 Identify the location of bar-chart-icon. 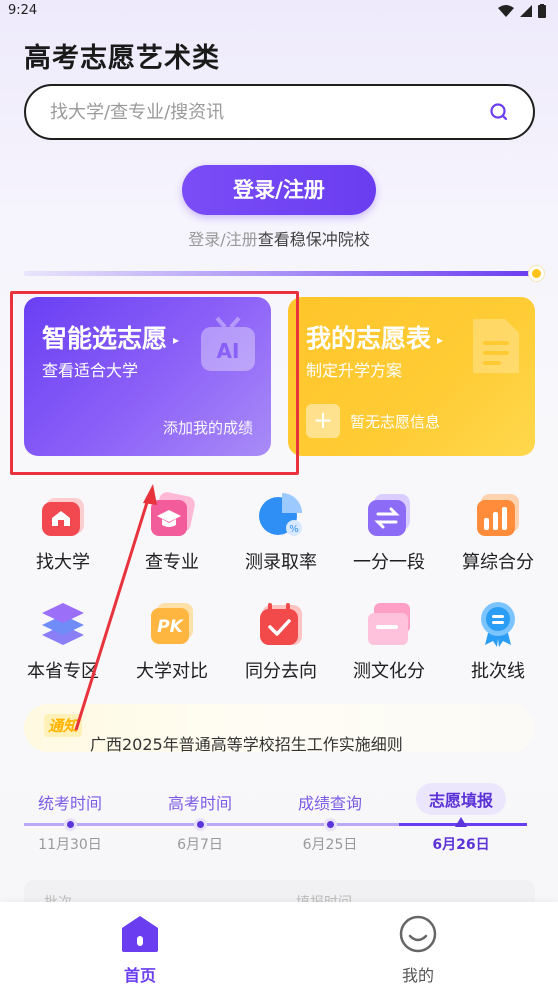
(498, 515).